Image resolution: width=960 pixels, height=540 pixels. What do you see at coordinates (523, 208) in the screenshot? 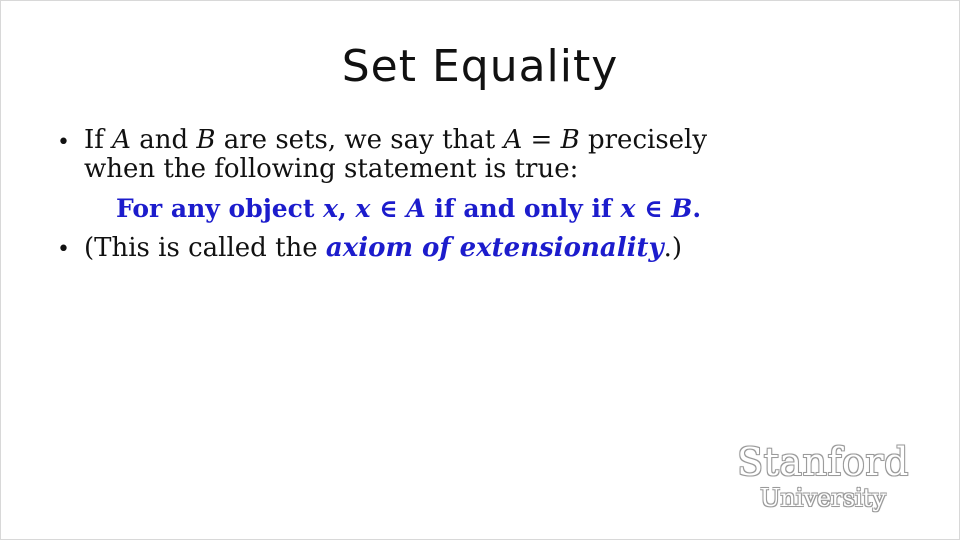
I see `text-span: if and only if` at bounding box center [523, 208].